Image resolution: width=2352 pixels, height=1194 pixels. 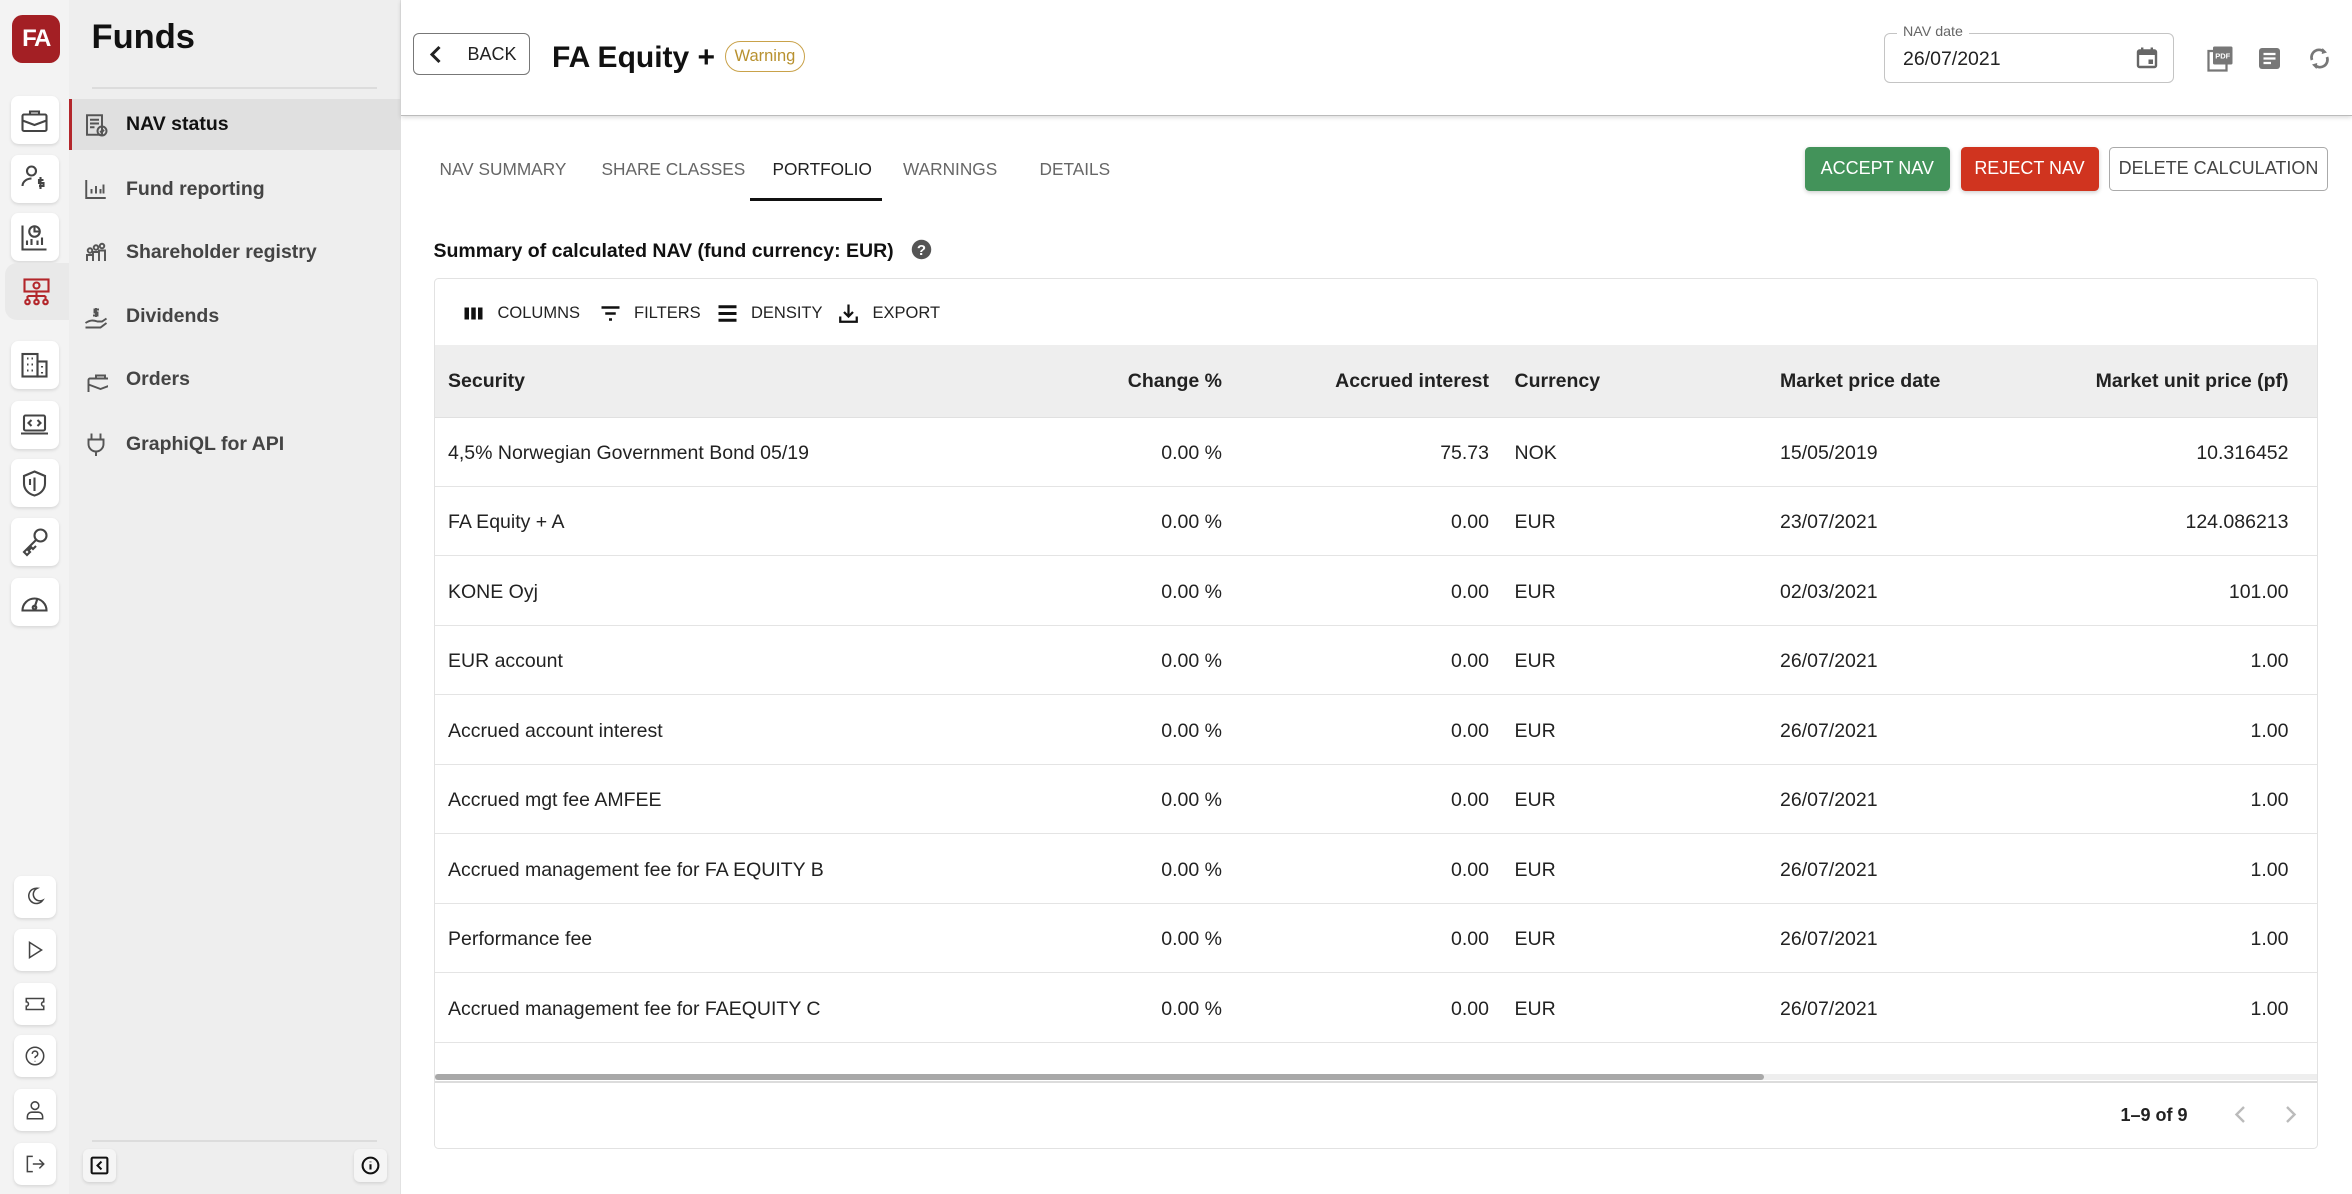 I want to click on chevron-left-icon, so click(x=435, y=54).